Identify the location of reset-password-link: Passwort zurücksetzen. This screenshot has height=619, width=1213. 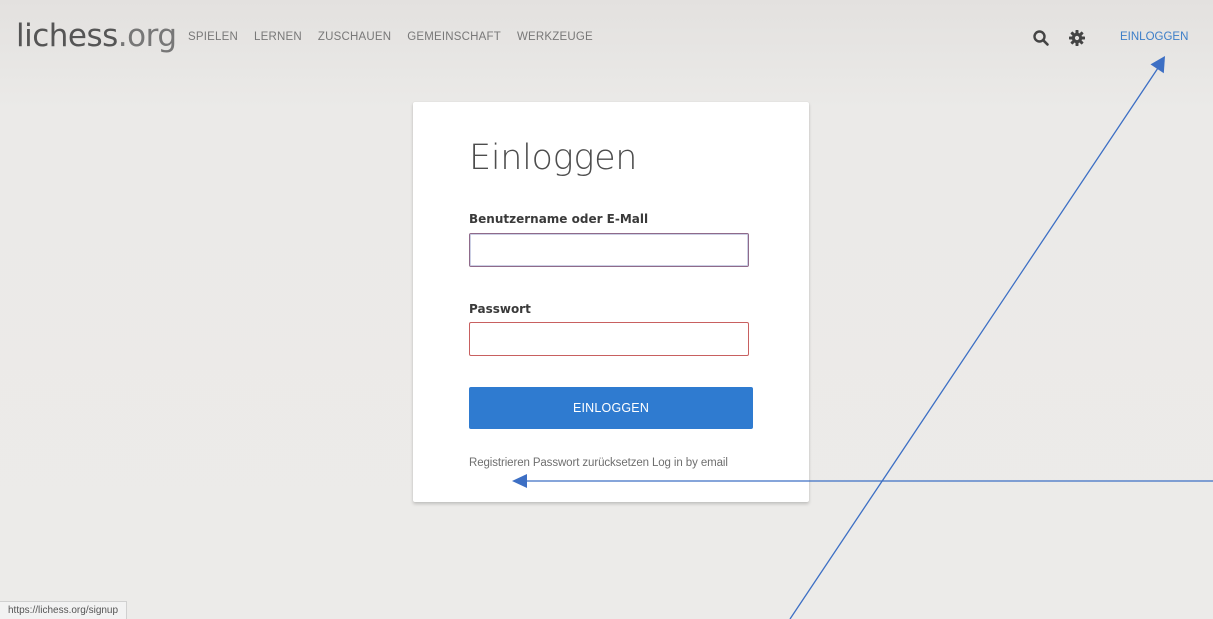
(591, 463).